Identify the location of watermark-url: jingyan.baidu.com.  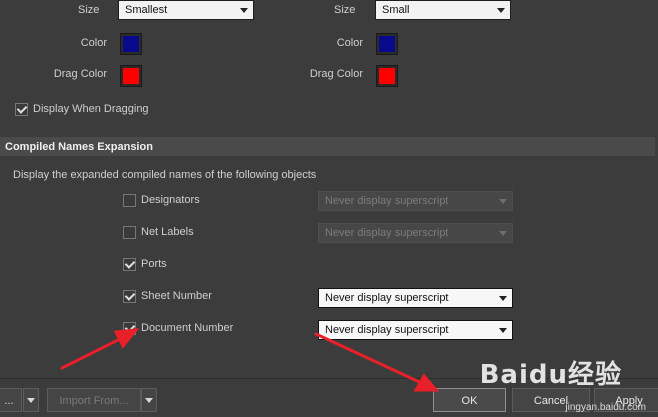
(605, 407).